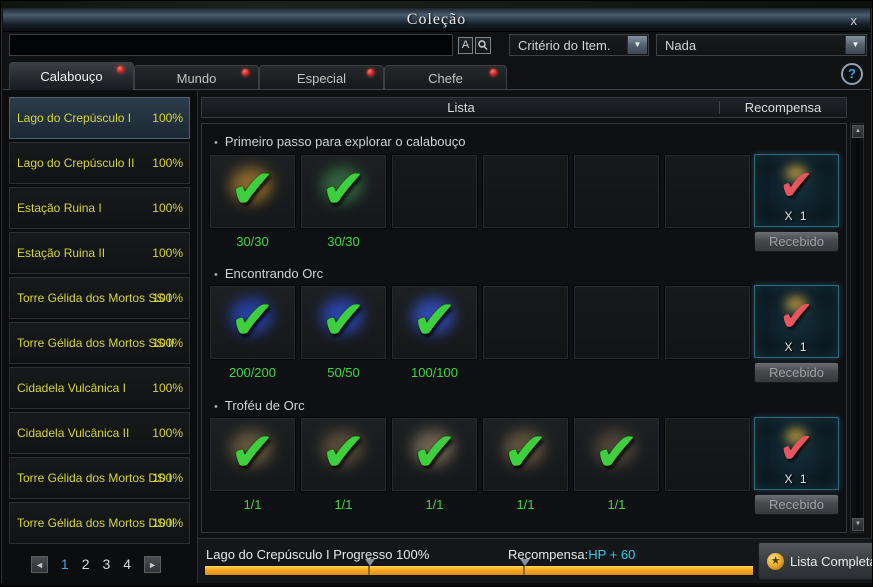 The image size is (873, 587). What do you see at coordinates (94, 478) in the screenshot?
I see `dungeon-name: Torre Gélida dos Mortos DS I` at bounding box center [94, 478].